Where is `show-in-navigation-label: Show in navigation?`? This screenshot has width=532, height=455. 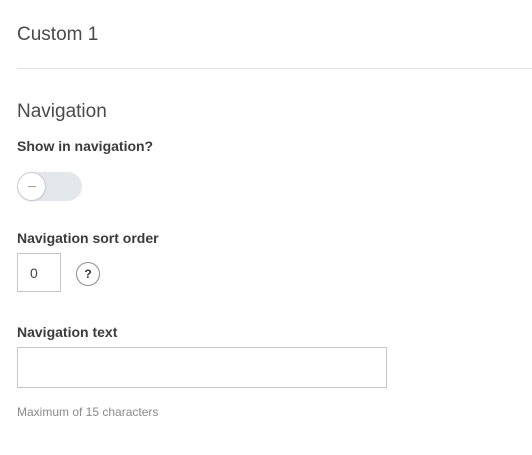 show-in-navigation-label: Show in navigation? is located at coordinates (85, 146).